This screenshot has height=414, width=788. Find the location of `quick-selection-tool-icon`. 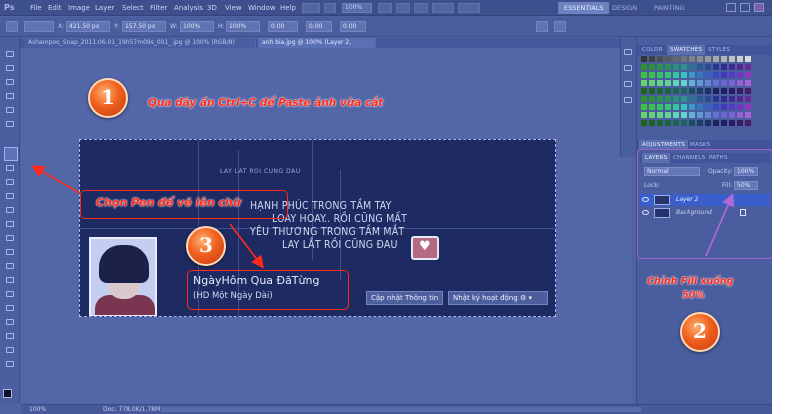

quick-selection-tool-icon is located at coordinates (11, 97).